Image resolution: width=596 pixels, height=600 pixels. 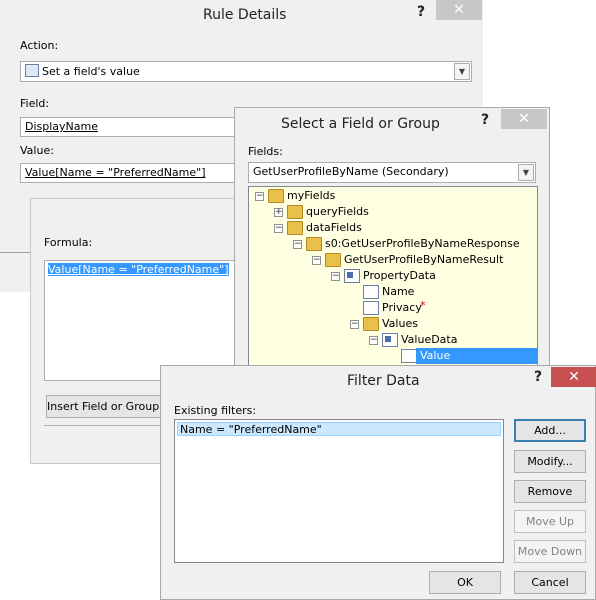 What do you see at coordinates (337, 211) in the screenshot?
I see `tree-node-label: queryFields` at bounding box center [337, 211].